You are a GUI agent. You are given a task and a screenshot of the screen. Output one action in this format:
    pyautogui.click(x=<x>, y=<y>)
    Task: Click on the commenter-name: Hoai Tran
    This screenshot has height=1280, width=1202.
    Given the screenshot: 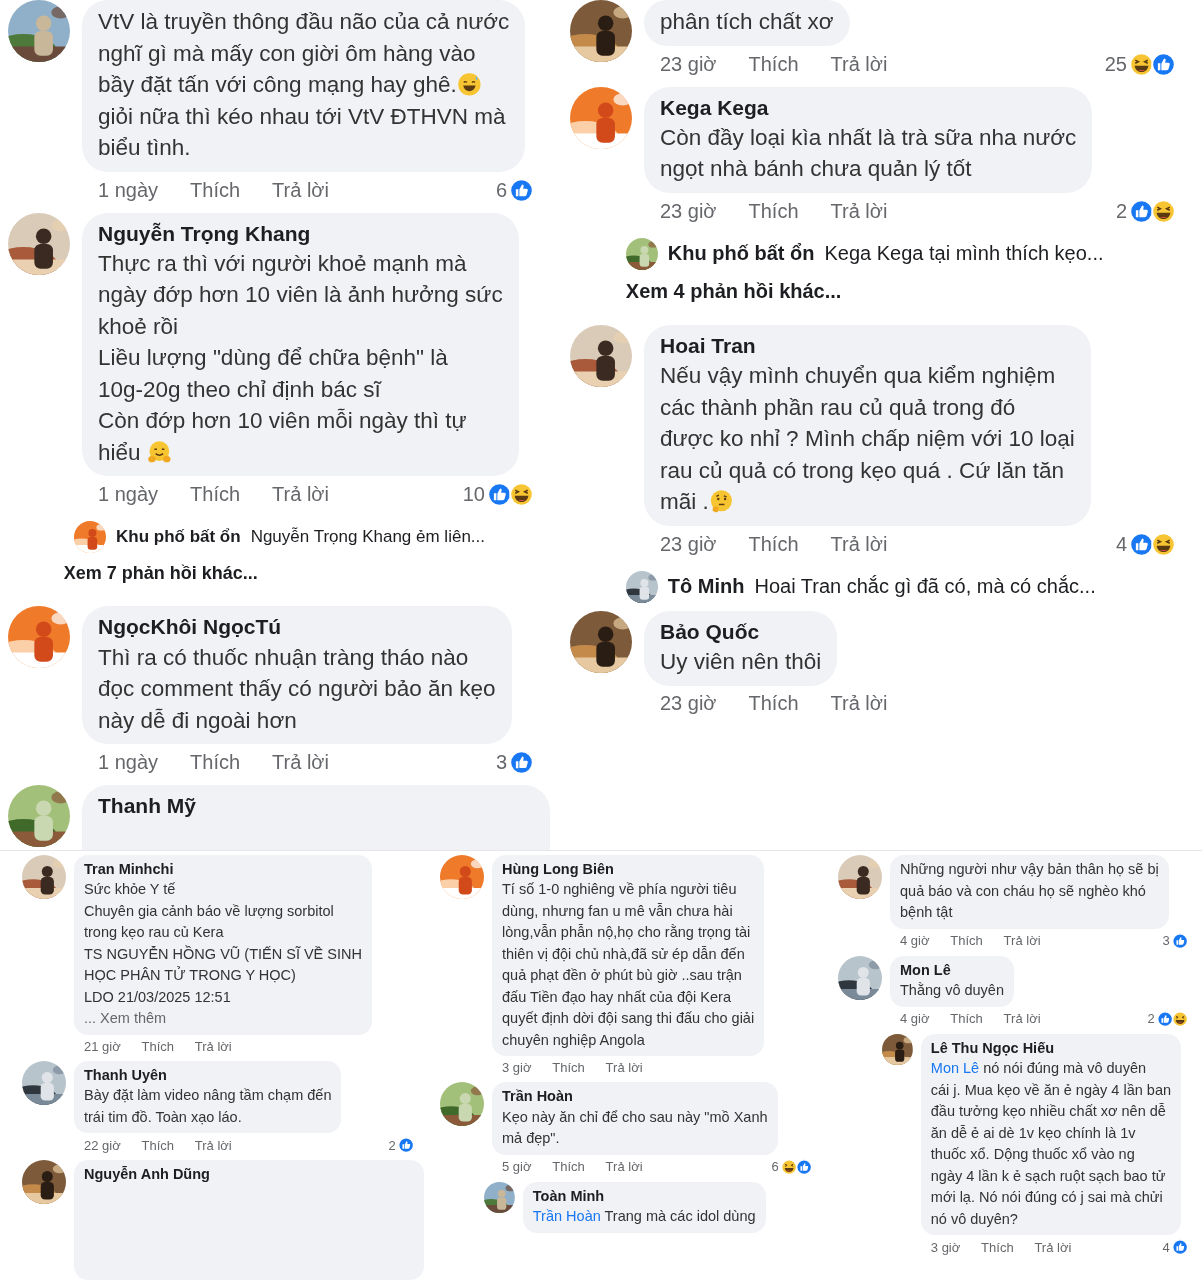 What is the action you would take?
    pyautogui.click(x=867, y=345)
    